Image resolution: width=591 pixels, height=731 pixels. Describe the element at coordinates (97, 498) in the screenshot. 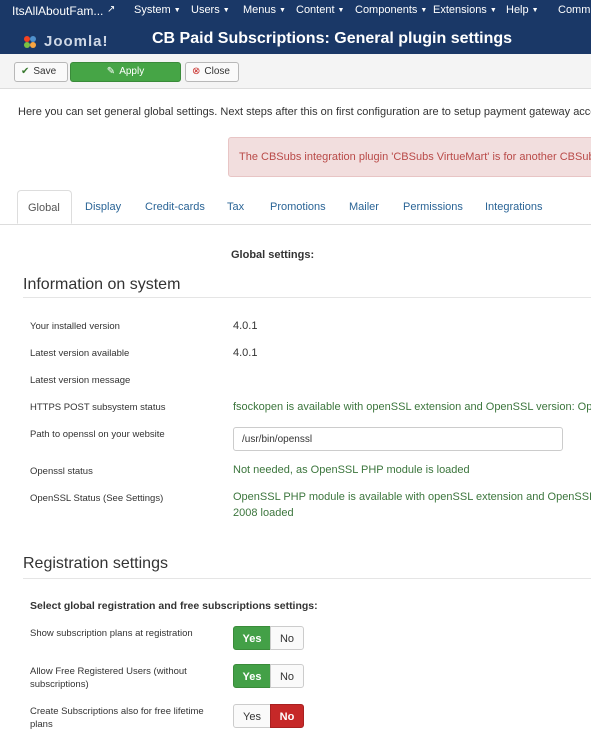

I see `field-label: OpenSSL Status (See Settings)` at that location.